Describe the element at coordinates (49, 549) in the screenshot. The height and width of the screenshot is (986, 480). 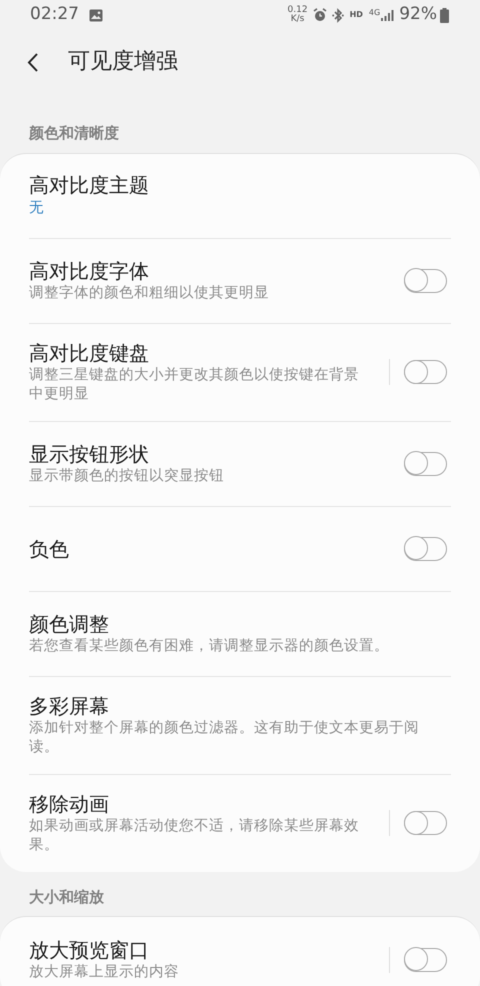
I see `setting-title: 负色` at that location.